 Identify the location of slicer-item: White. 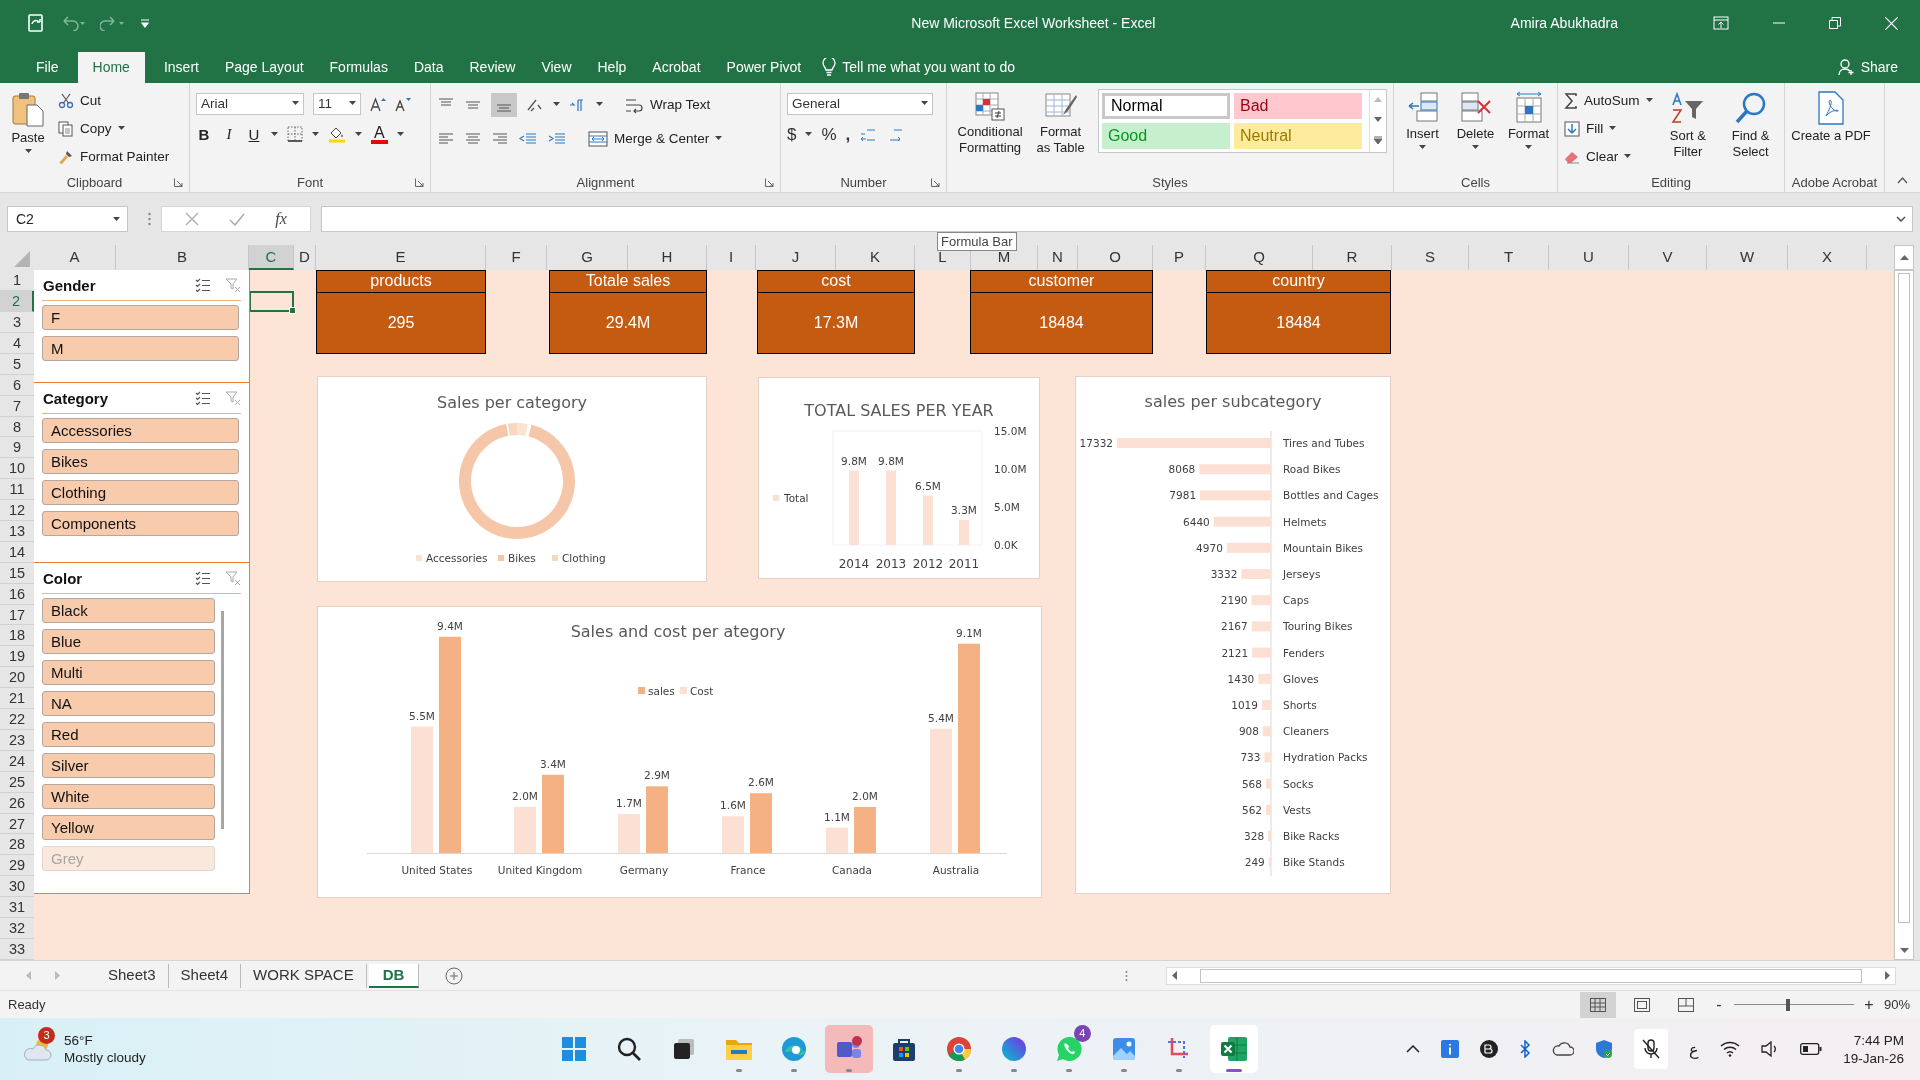
(128, 797).